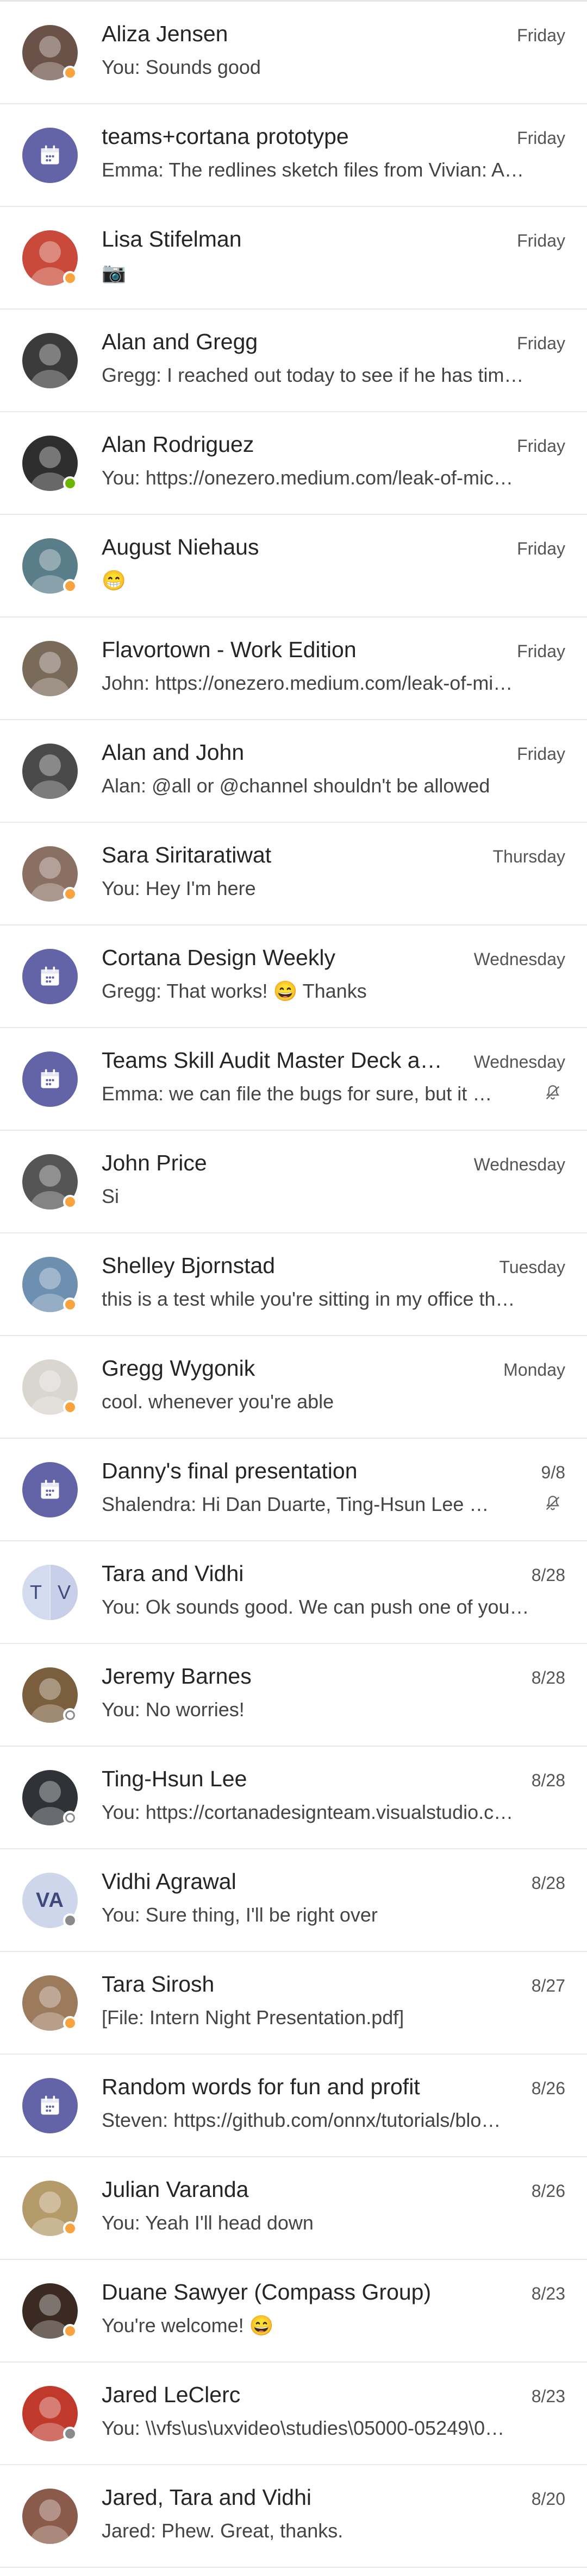 This screenshot has height=2576, width=587. What do you see at coordinates (293, 258) in the screenshot?
I see `chat-list-item: Lisa Stifelman Friday 📷` at bounding box center [293, 258].